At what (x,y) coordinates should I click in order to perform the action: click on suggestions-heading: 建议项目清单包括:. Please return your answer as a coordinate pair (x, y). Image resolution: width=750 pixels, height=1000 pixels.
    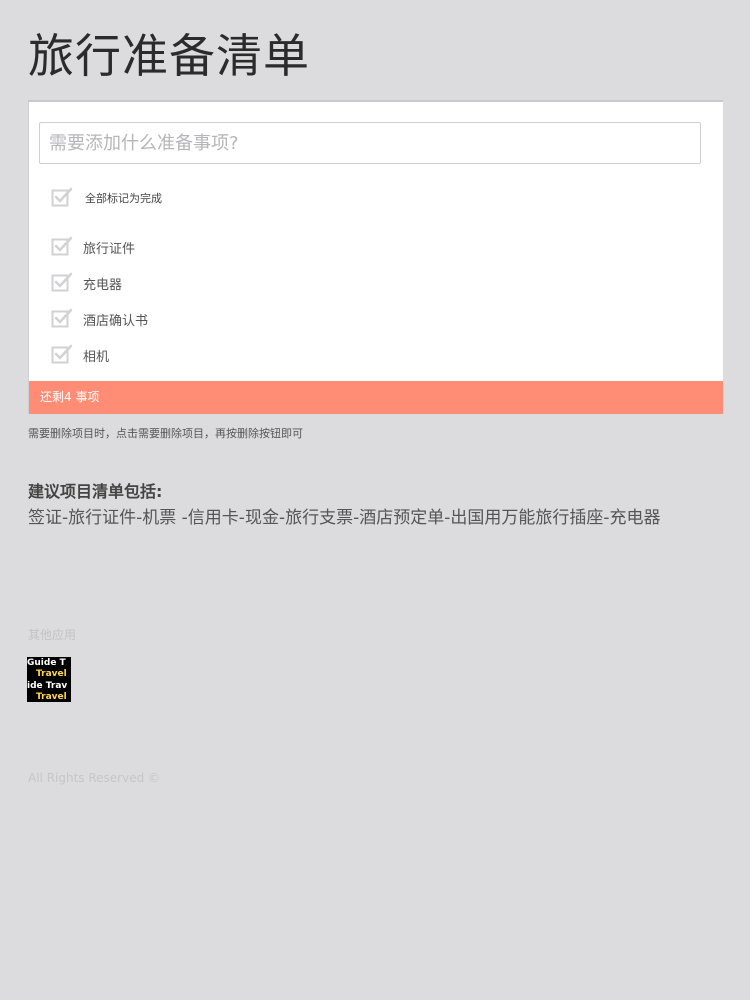
    Looking at the image, I should click on (95, 491).